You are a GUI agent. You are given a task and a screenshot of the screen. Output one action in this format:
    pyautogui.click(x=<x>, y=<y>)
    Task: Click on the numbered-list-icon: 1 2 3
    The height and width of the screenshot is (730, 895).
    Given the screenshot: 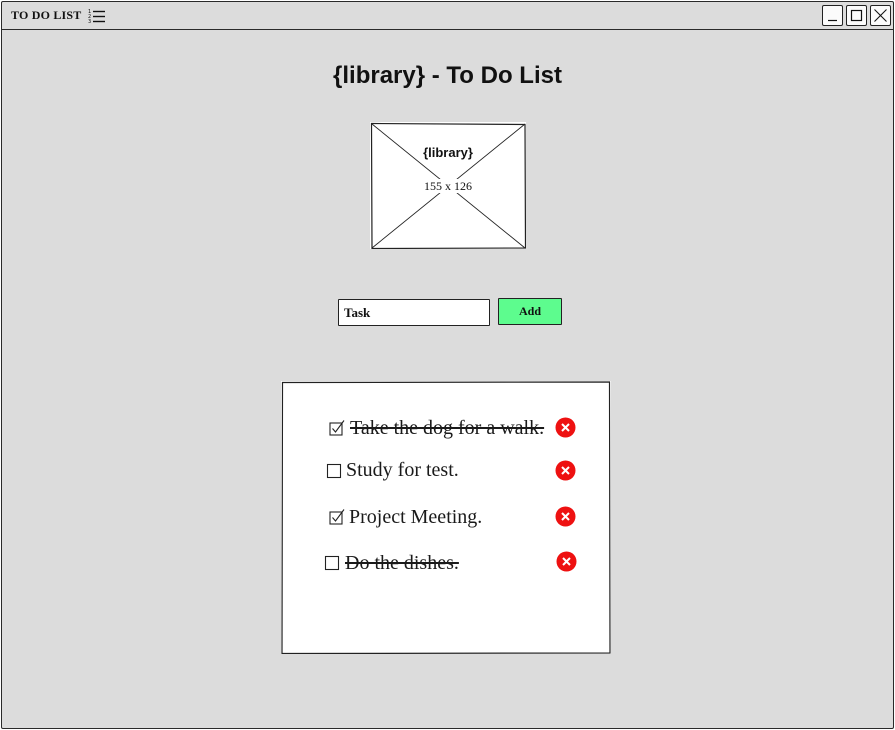 What is the action you would take?
    pyautogui.click(x=97, y=16)
    